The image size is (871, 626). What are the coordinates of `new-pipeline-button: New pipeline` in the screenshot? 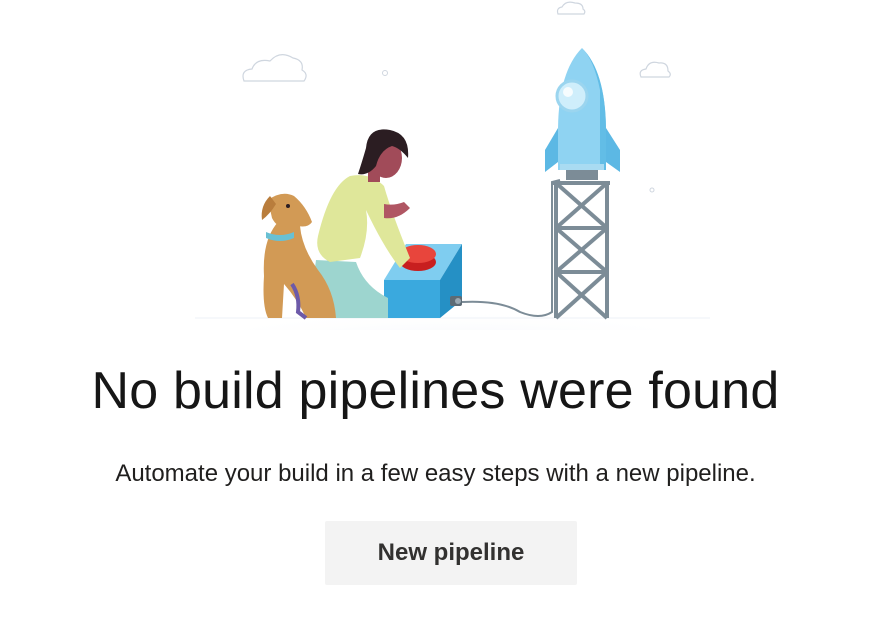 It's located at (451, 553).